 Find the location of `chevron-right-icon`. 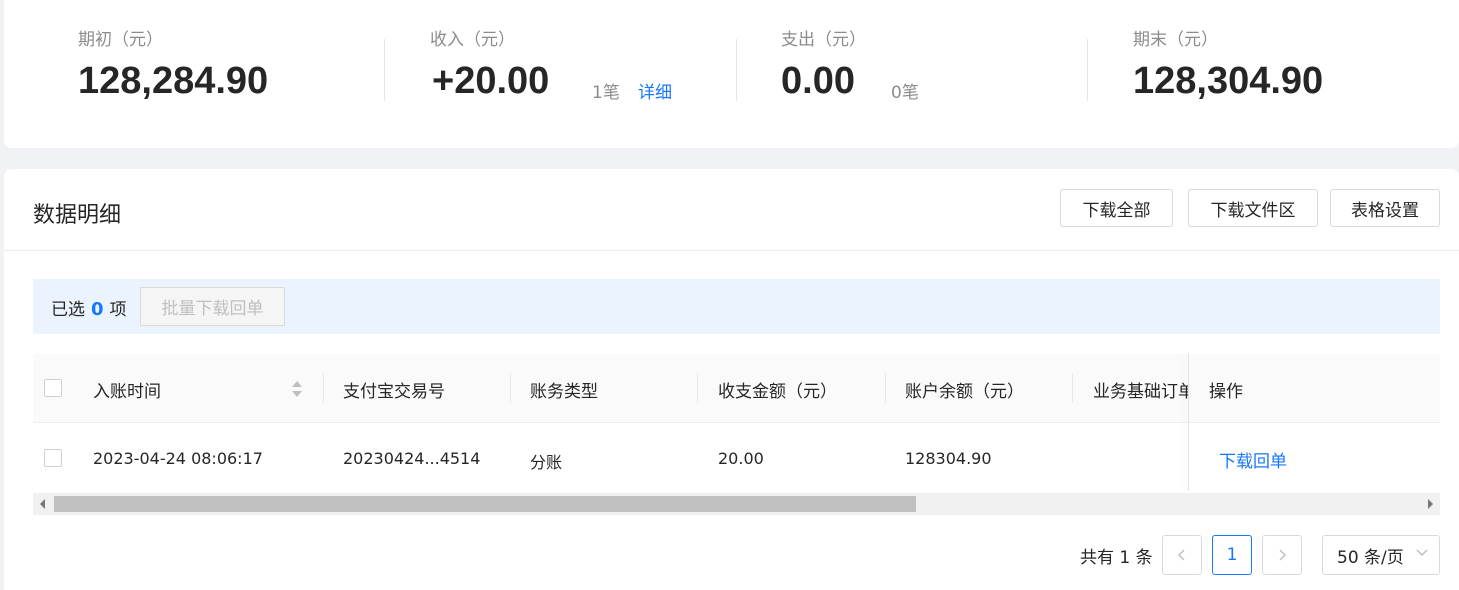

chevron-right-icon is located at coordinates (1283, 555).